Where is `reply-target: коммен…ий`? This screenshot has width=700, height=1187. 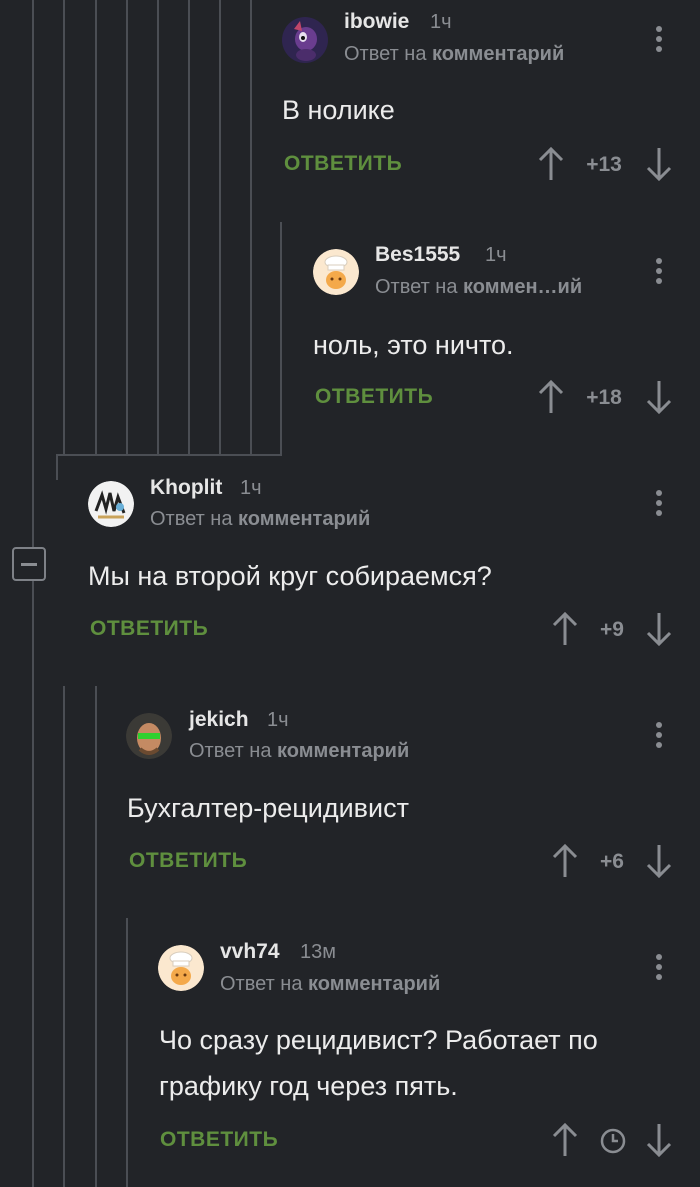 reply-target: коммен…ий is located at coordinates (523, 287).